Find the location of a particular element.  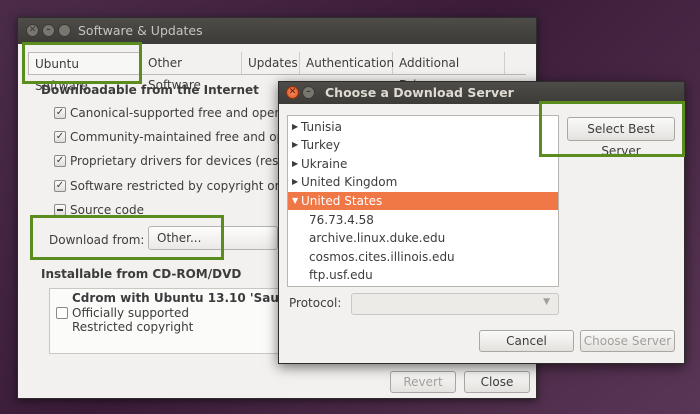

window-close-icon: ✕ is located at coordinates (32, 30).